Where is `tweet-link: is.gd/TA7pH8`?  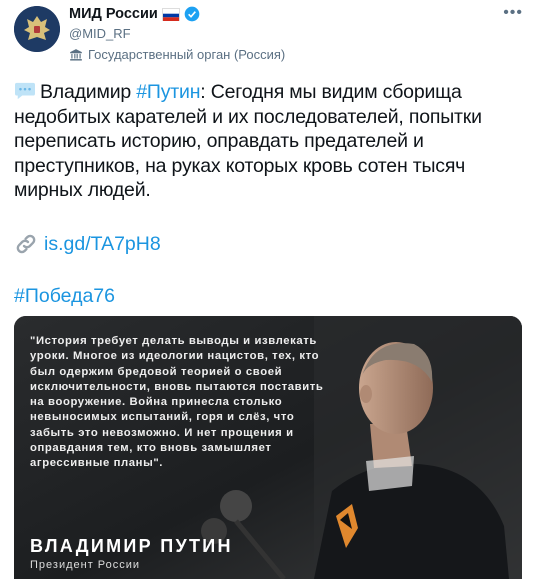
tweet-link: is.gd/TA7pH8 is located at coordinates (87, 244).